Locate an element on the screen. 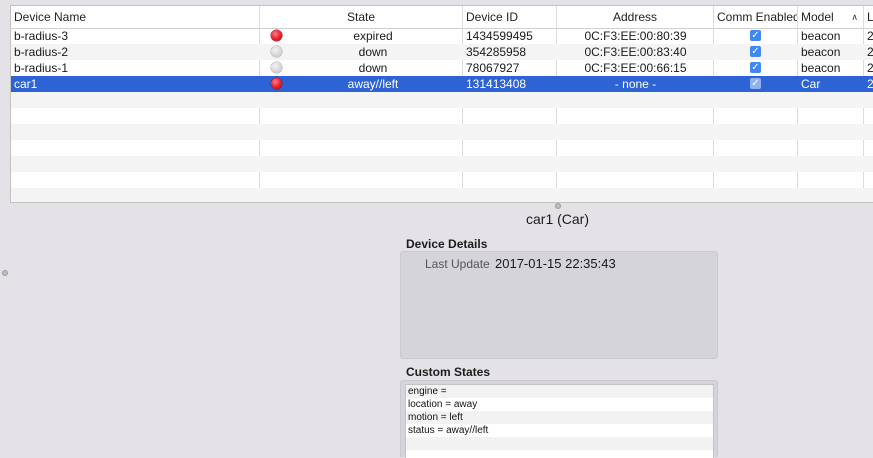 The image size is (873, 458). device-name-cell: car1 is located at coordinates (26, 84).